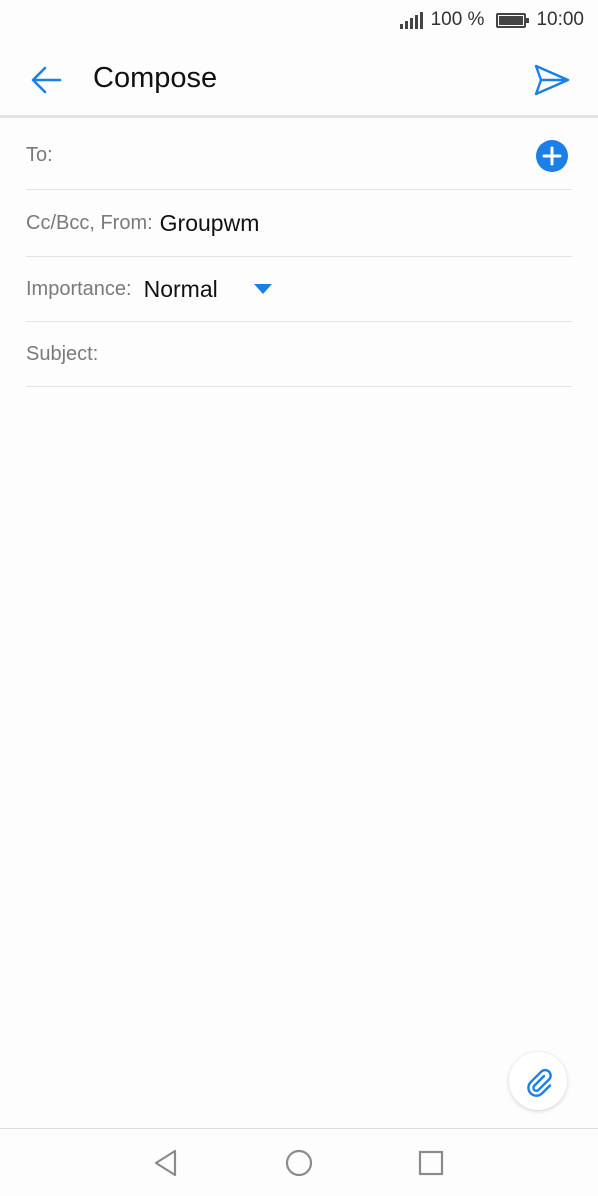 The width and height of the screenshot is (598, 1196). I want to click on nav-home-button, so click(299, 1163).